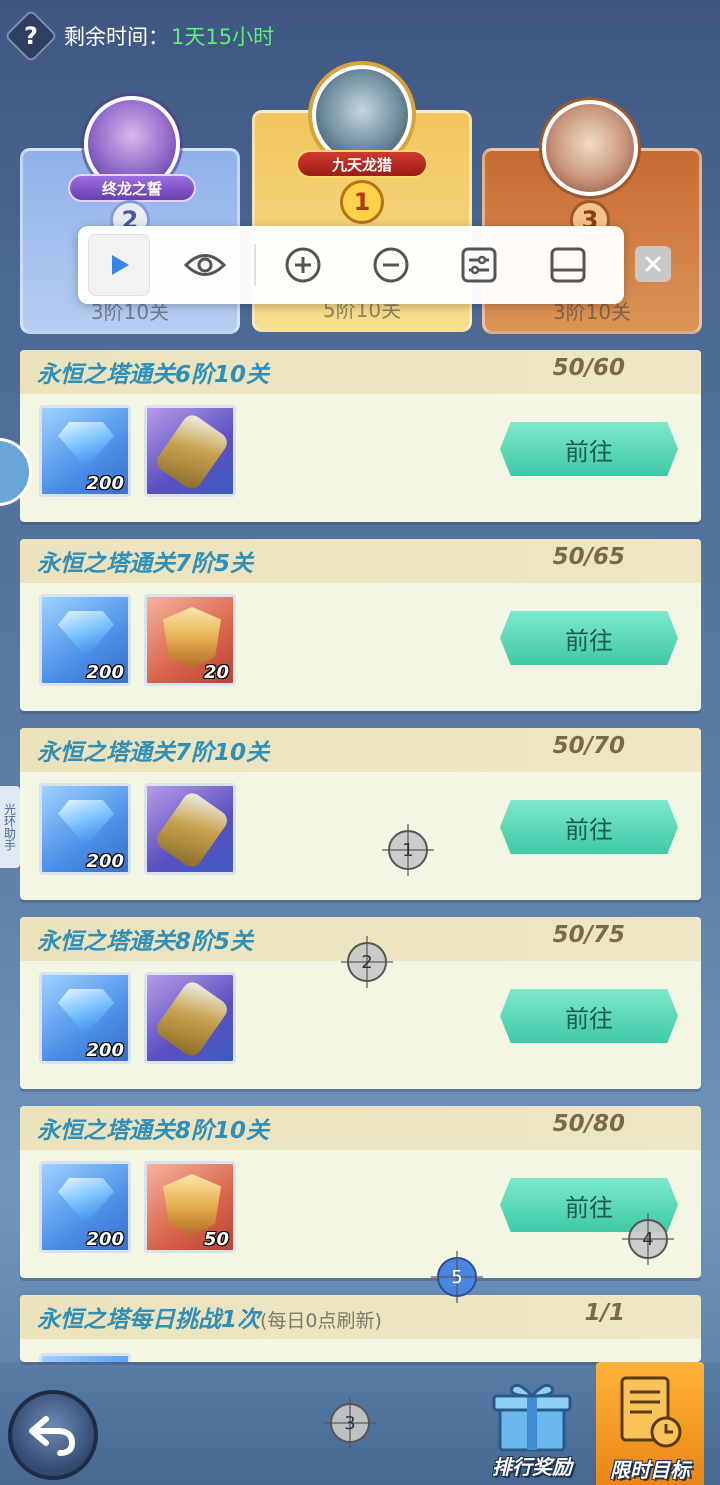 This screenshot has width=720, height=1485. I want to click on task-title: 永恒之塔通关7阶5关, so click(145, 564).